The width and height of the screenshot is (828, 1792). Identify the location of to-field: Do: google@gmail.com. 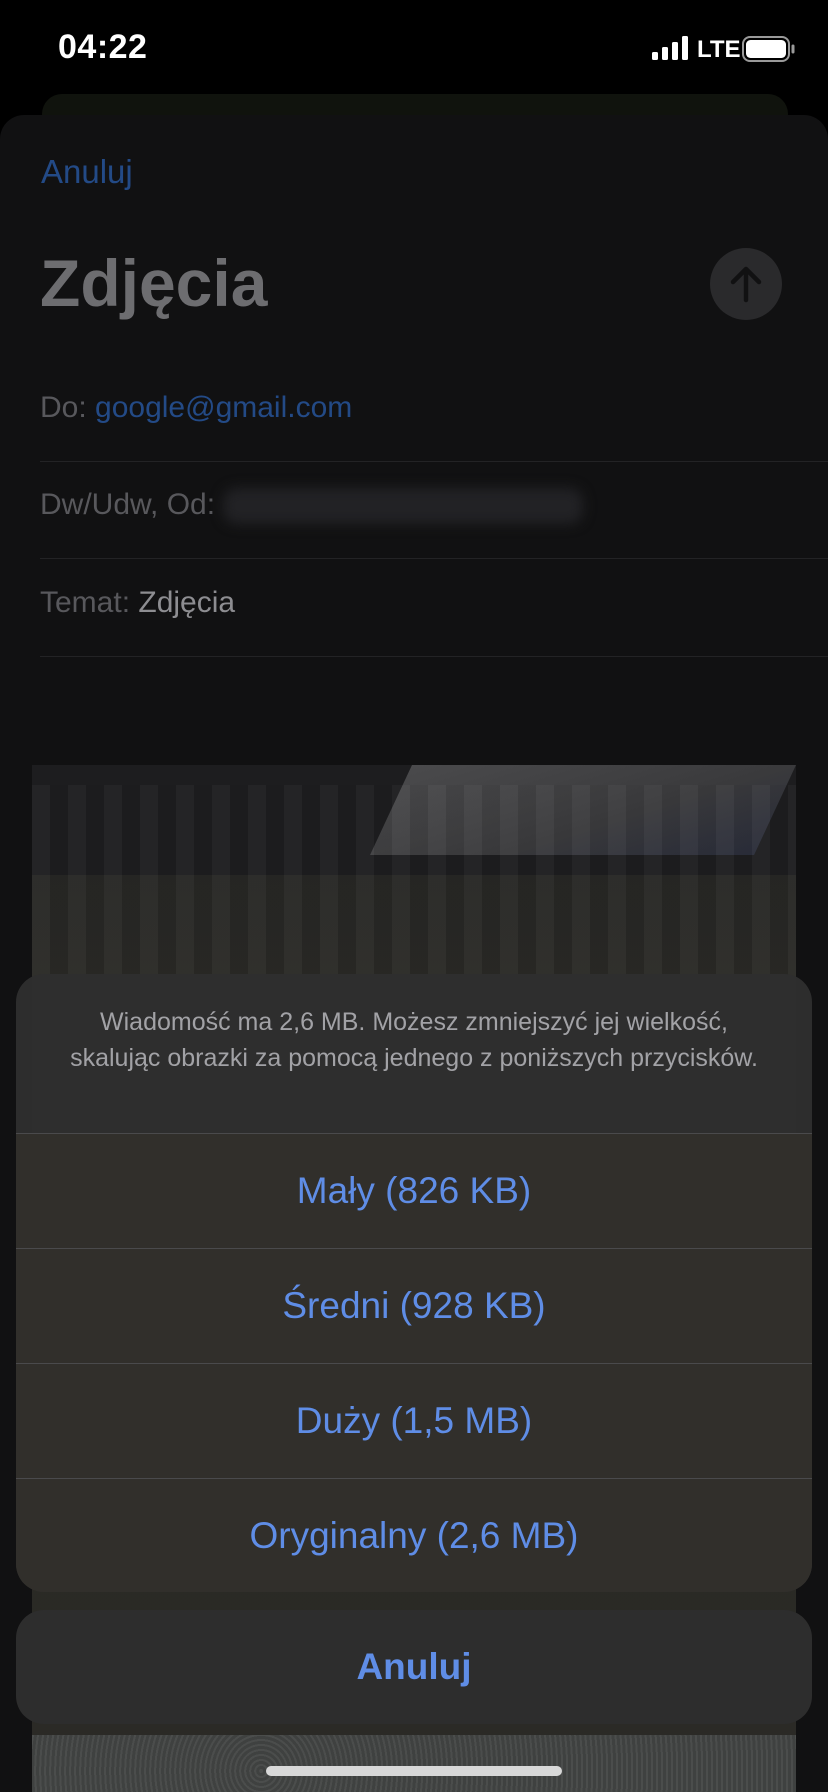
(434, 412).